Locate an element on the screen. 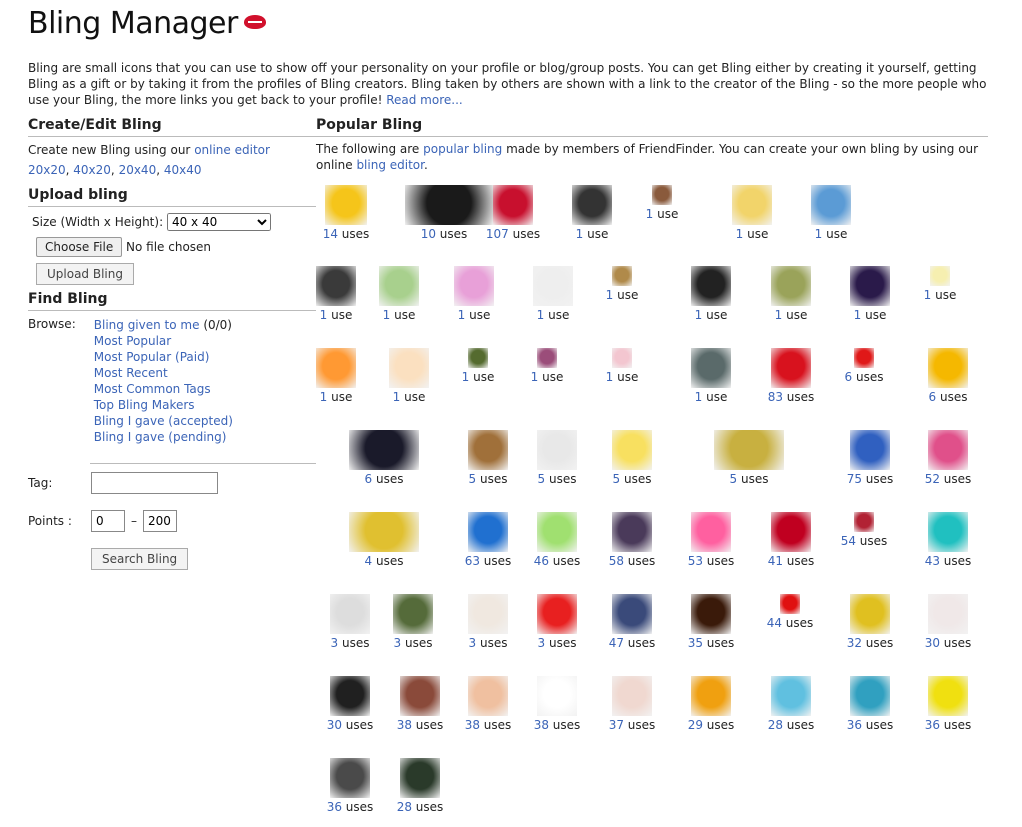  uses-number: 43 is located at coordinates (932, 561).